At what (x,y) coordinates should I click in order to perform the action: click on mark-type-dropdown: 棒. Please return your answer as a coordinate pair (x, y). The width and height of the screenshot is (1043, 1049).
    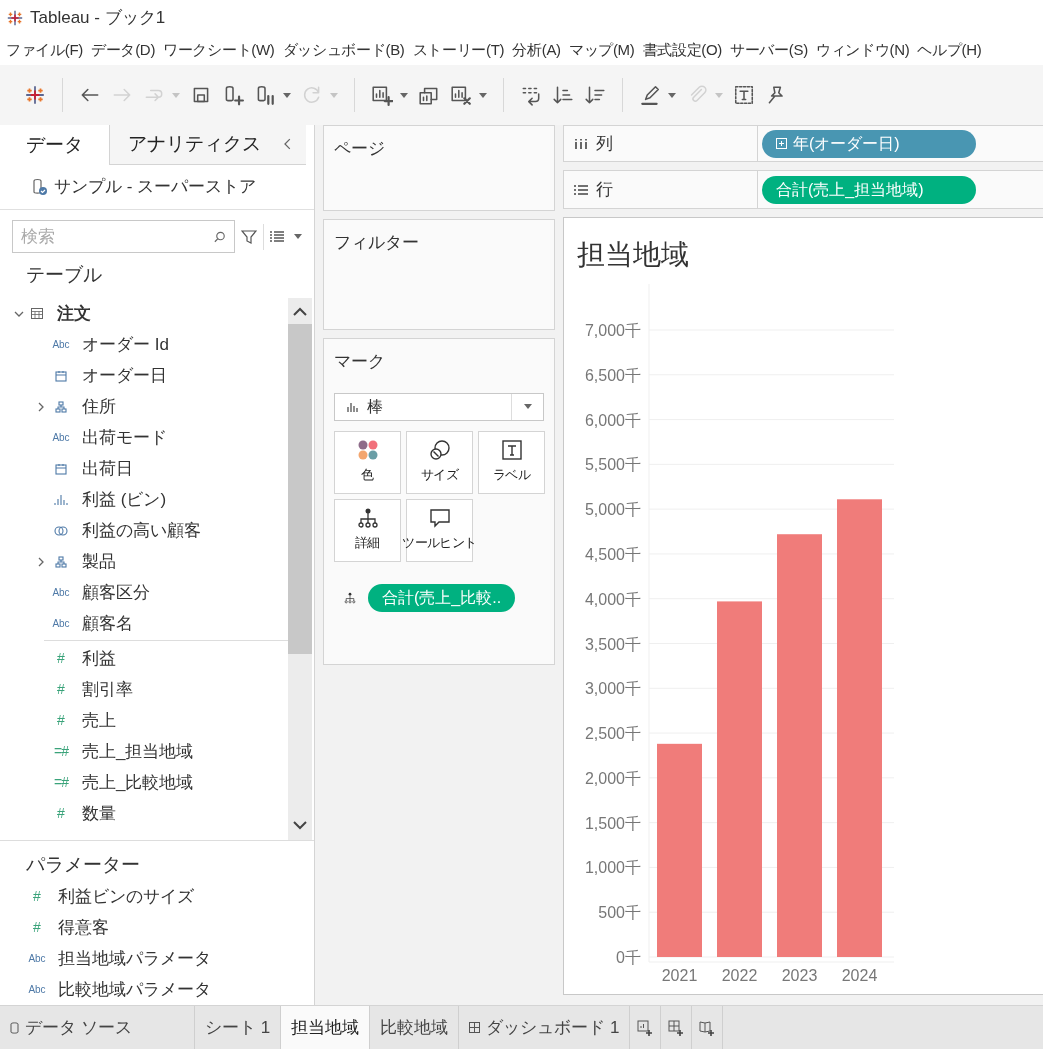
    Looking at the image, I should click on (439, 406).